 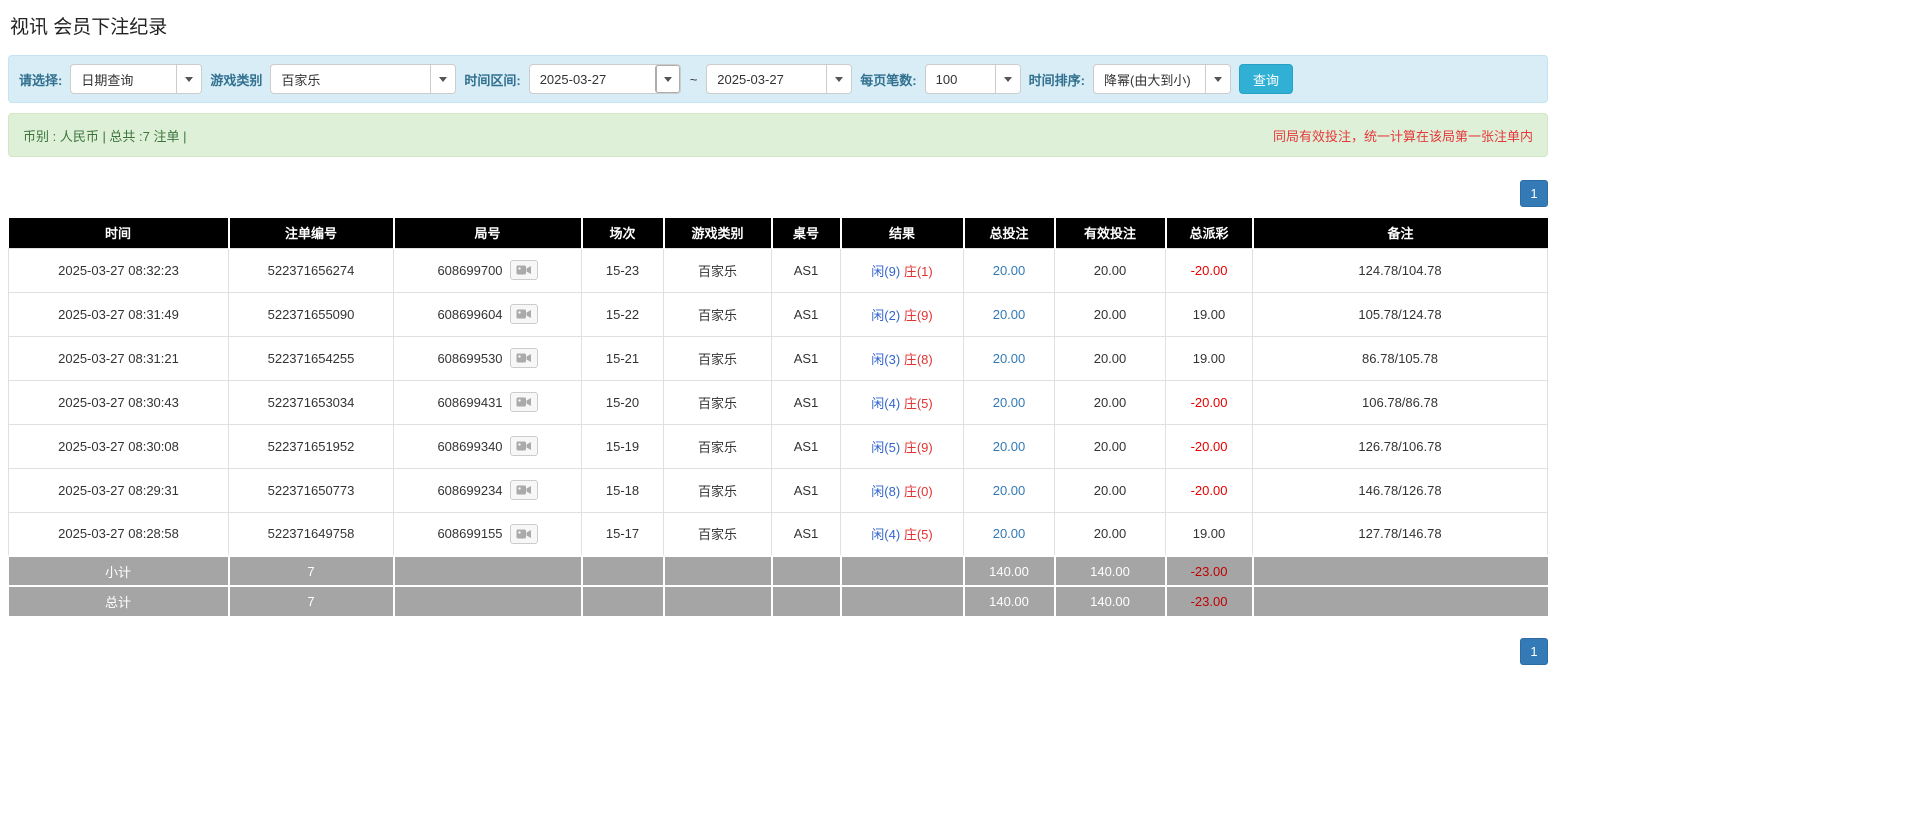 I want to click on cell-time: 2025-03-27 08:31:21, so click(x=118, y=358).